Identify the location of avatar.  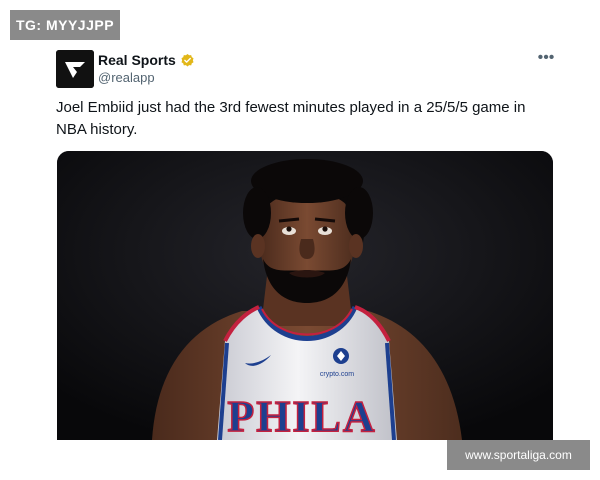
(75, 69).